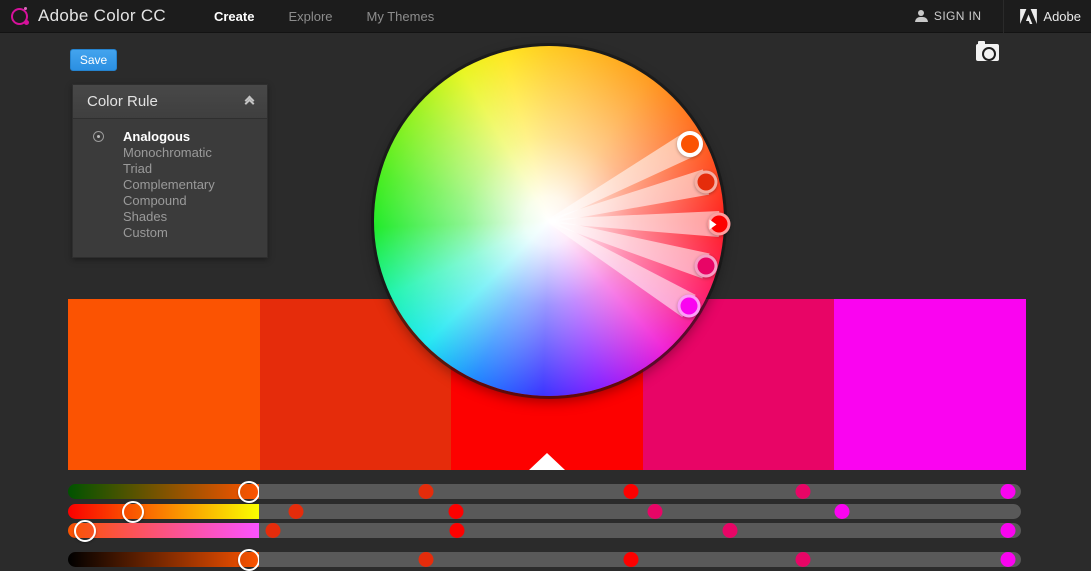  I want to click on nav-tabs: Create Explore My Themes, so click(324, 16).